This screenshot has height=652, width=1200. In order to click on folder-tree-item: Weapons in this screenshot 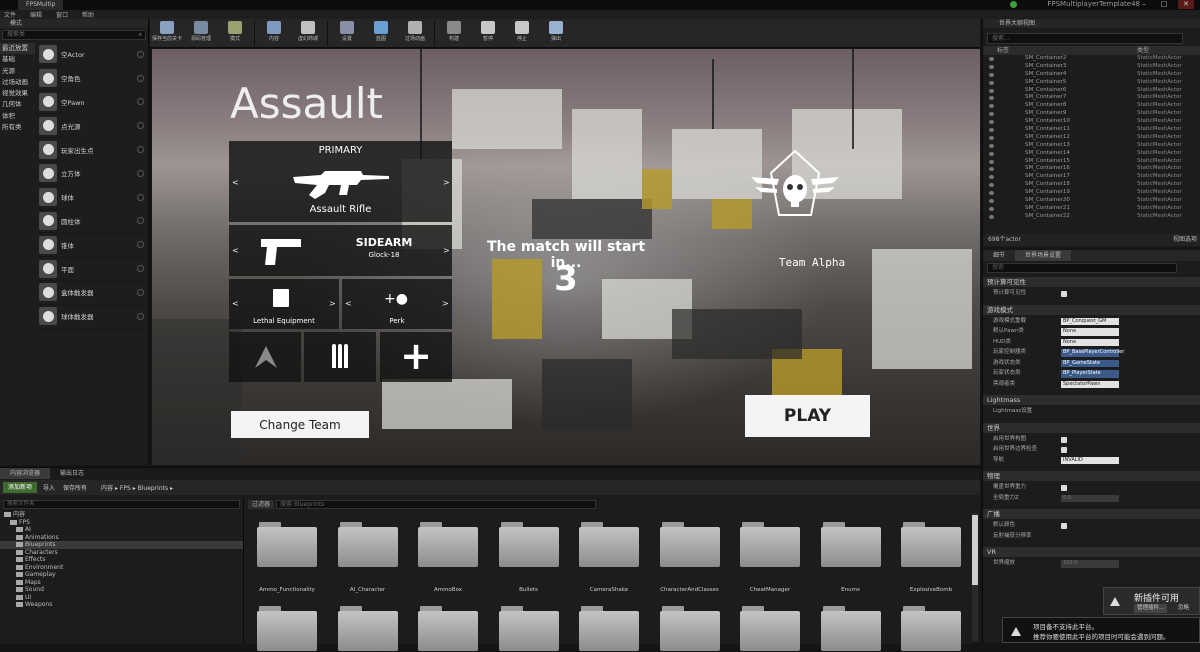, I will do `click(121, 605)`.